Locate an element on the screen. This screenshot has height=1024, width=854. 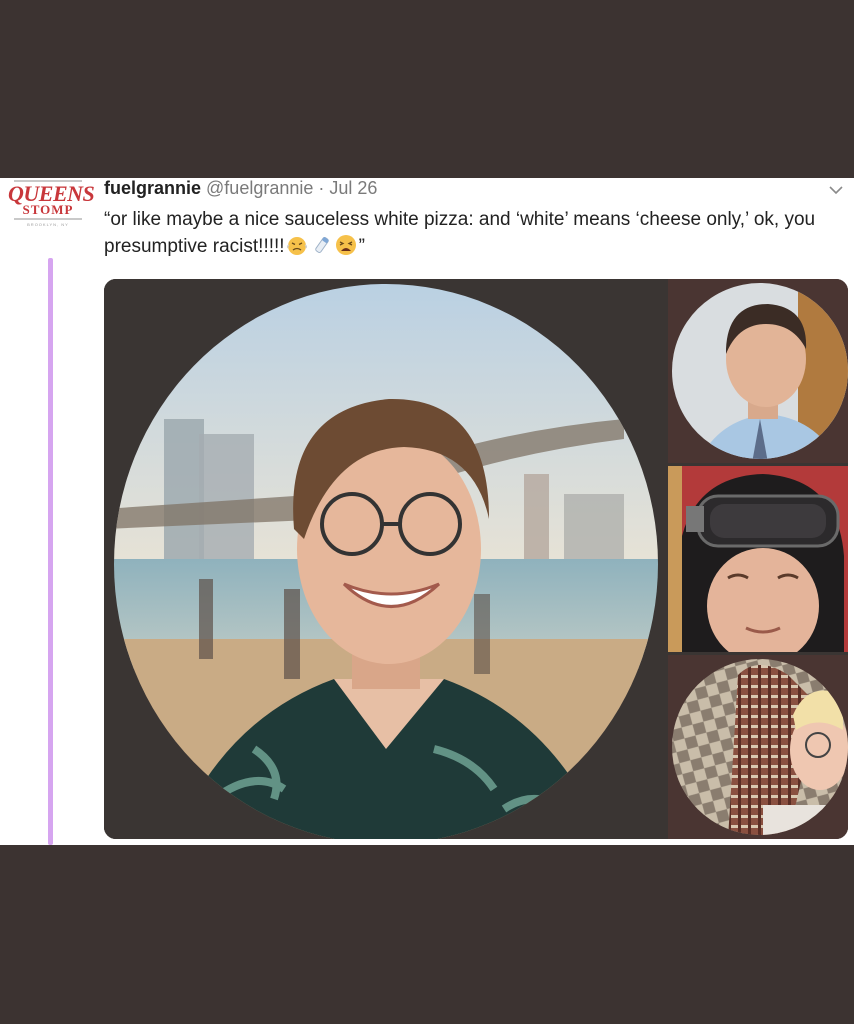
logo-rule-bottom is located at coordinates (48, 219).